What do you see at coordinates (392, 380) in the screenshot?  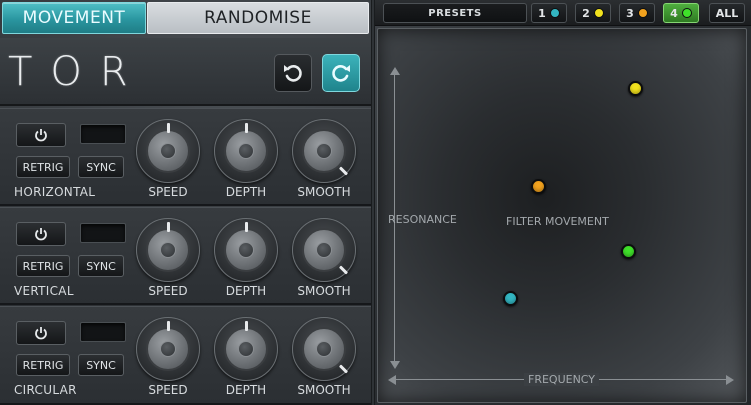 I see `arrow-left-icon` at bounding box center [392, 380].